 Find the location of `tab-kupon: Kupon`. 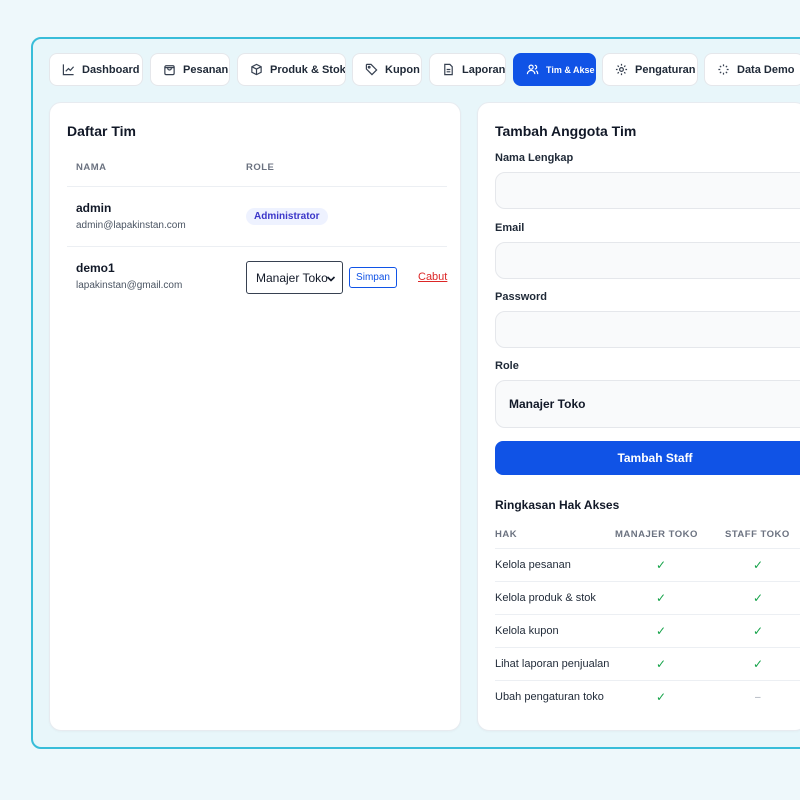

tab-kupon: Kupon is located at coordinates (387, 69).